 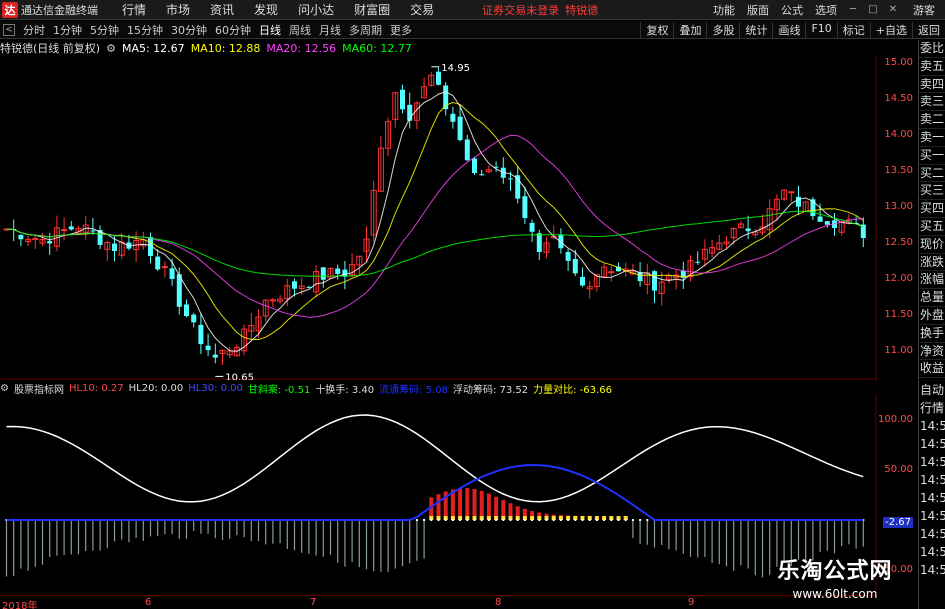 What do you see at coordinates (300, 30) in the screenshot?
I see `period-weekly: 周线` at bounding box center [300, 30].